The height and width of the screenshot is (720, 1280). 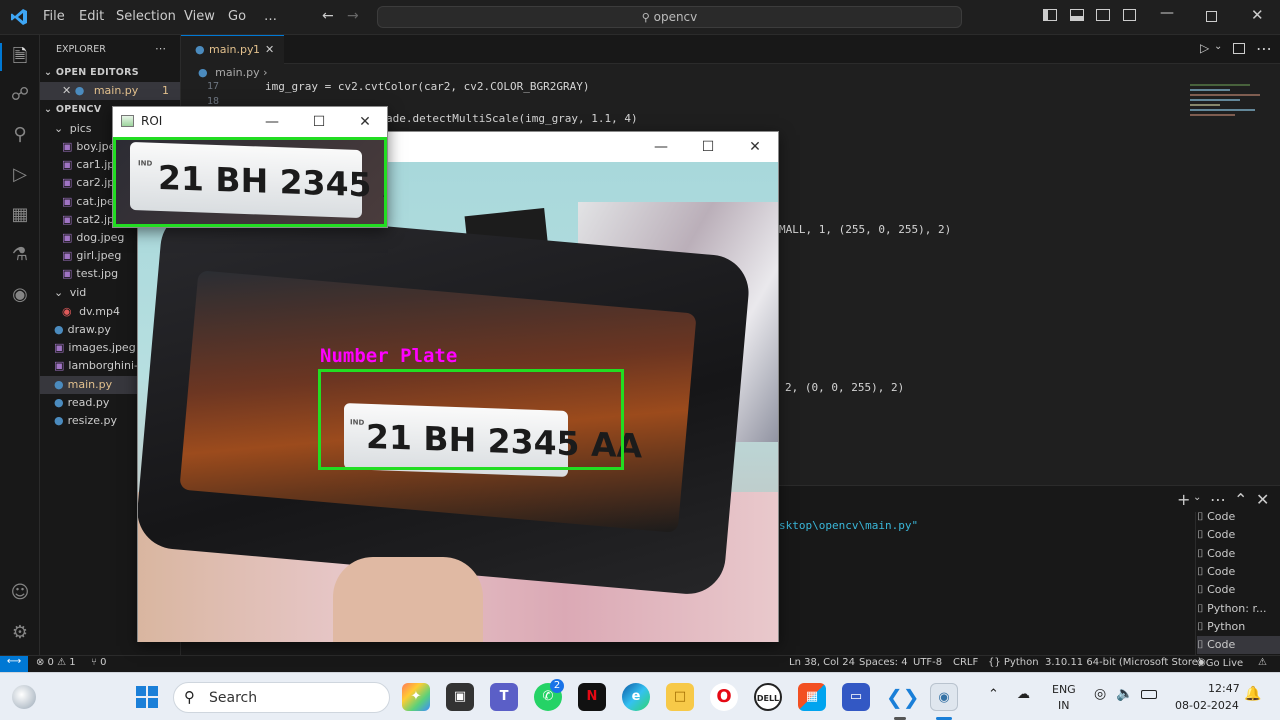 What do you see at coordinates (1218, 499) in the screenshot?
I see `panel-more-icon: ⋯` at bounding box center [1218, 499].